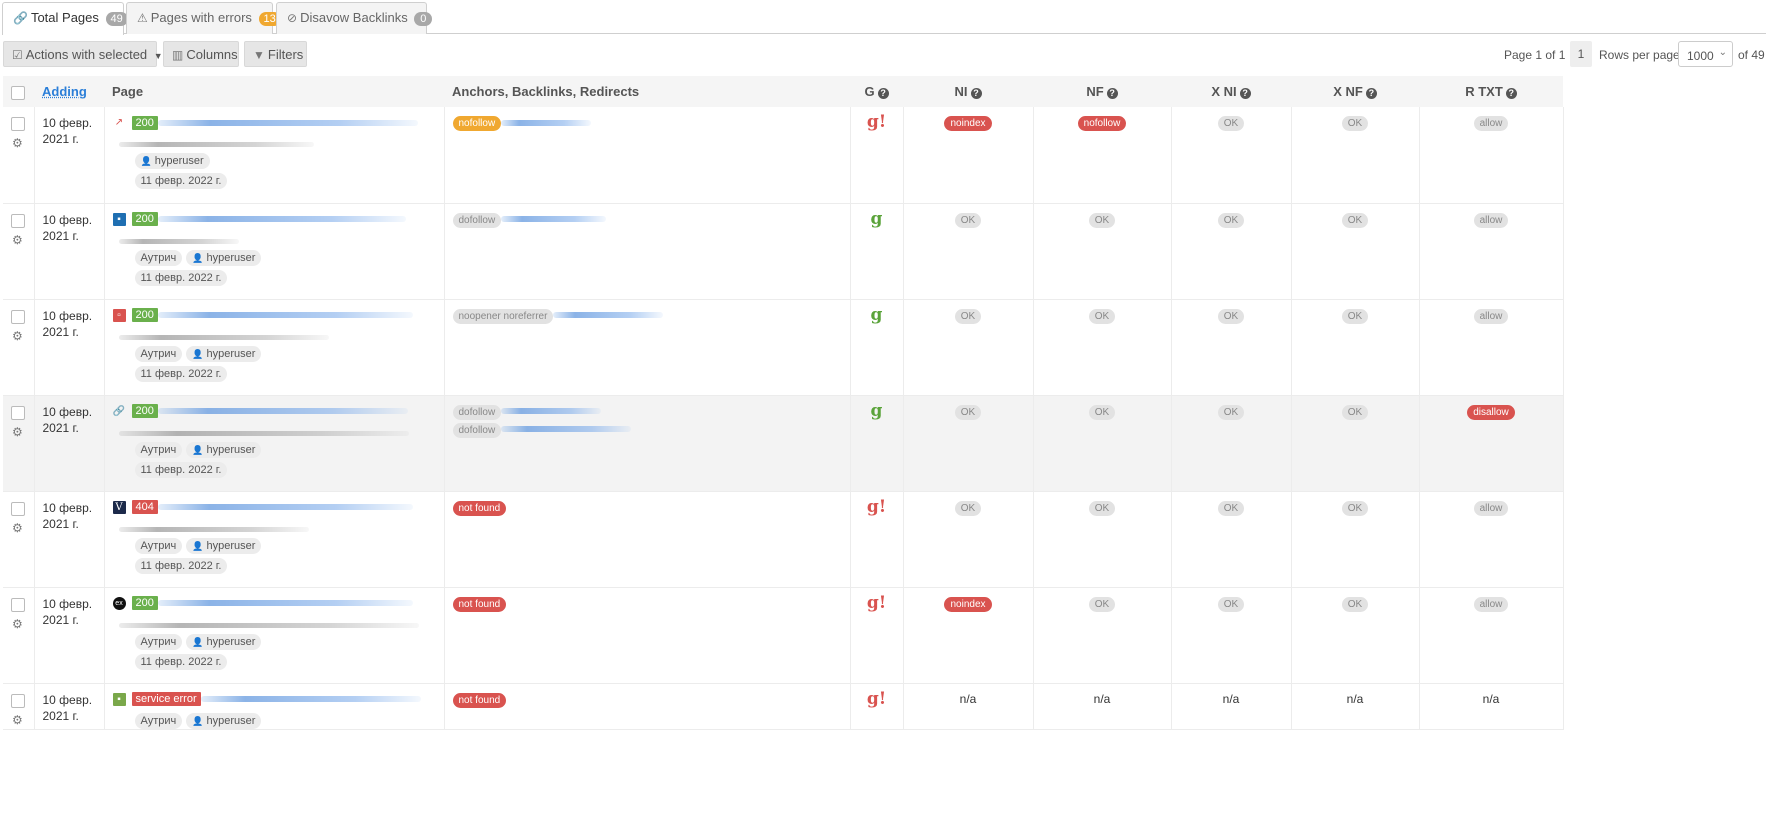 This screenshot has height=818, width=1766. I want to click on xnf-cell: OK, so click(1355, 251).